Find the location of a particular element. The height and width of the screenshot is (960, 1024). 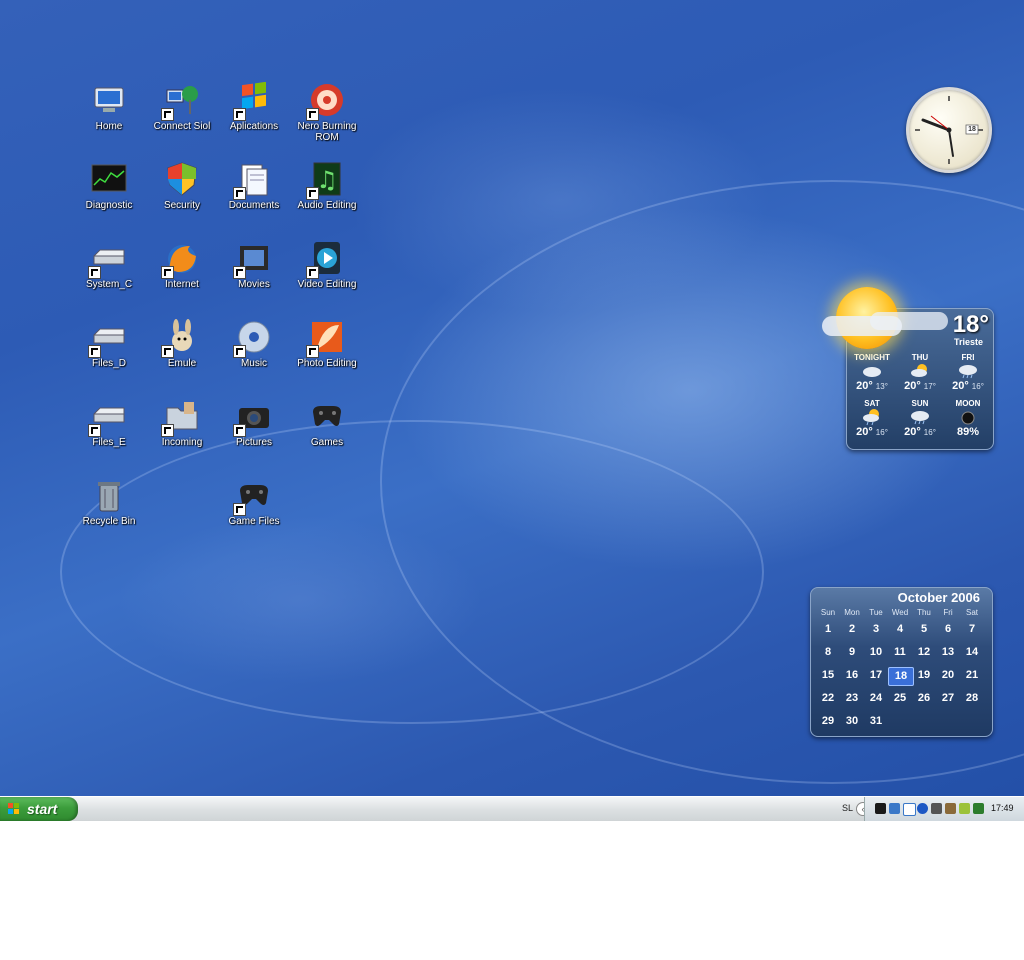

calendar-day: 10 is located at coordinates (876, 652).